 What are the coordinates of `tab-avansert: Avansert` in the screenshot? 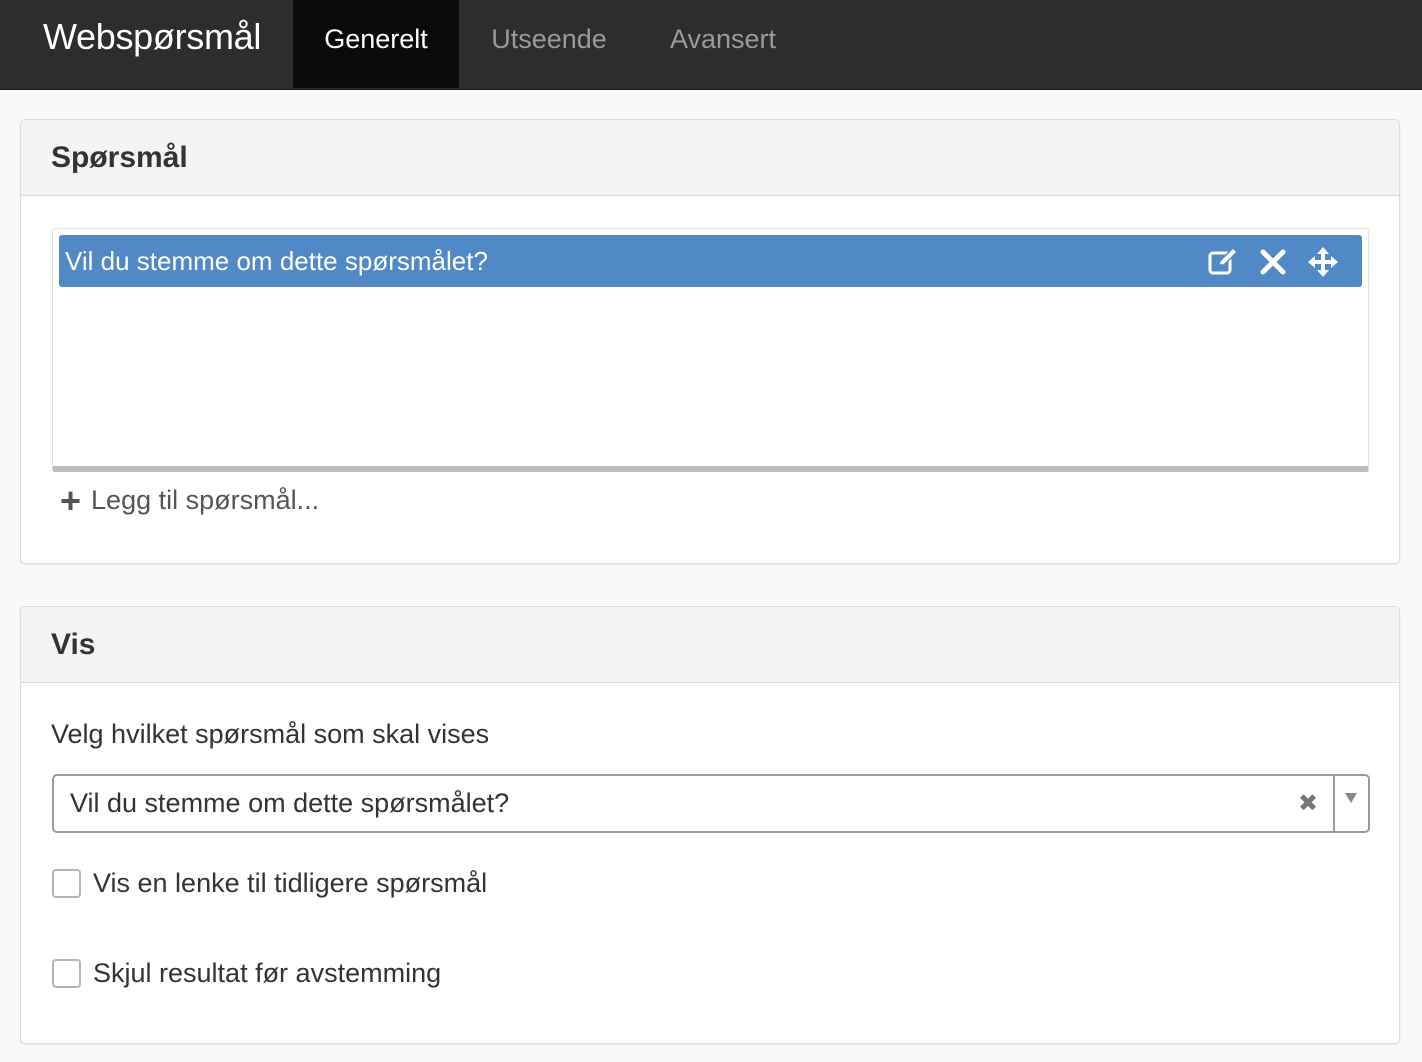 It's located at (723, 44).